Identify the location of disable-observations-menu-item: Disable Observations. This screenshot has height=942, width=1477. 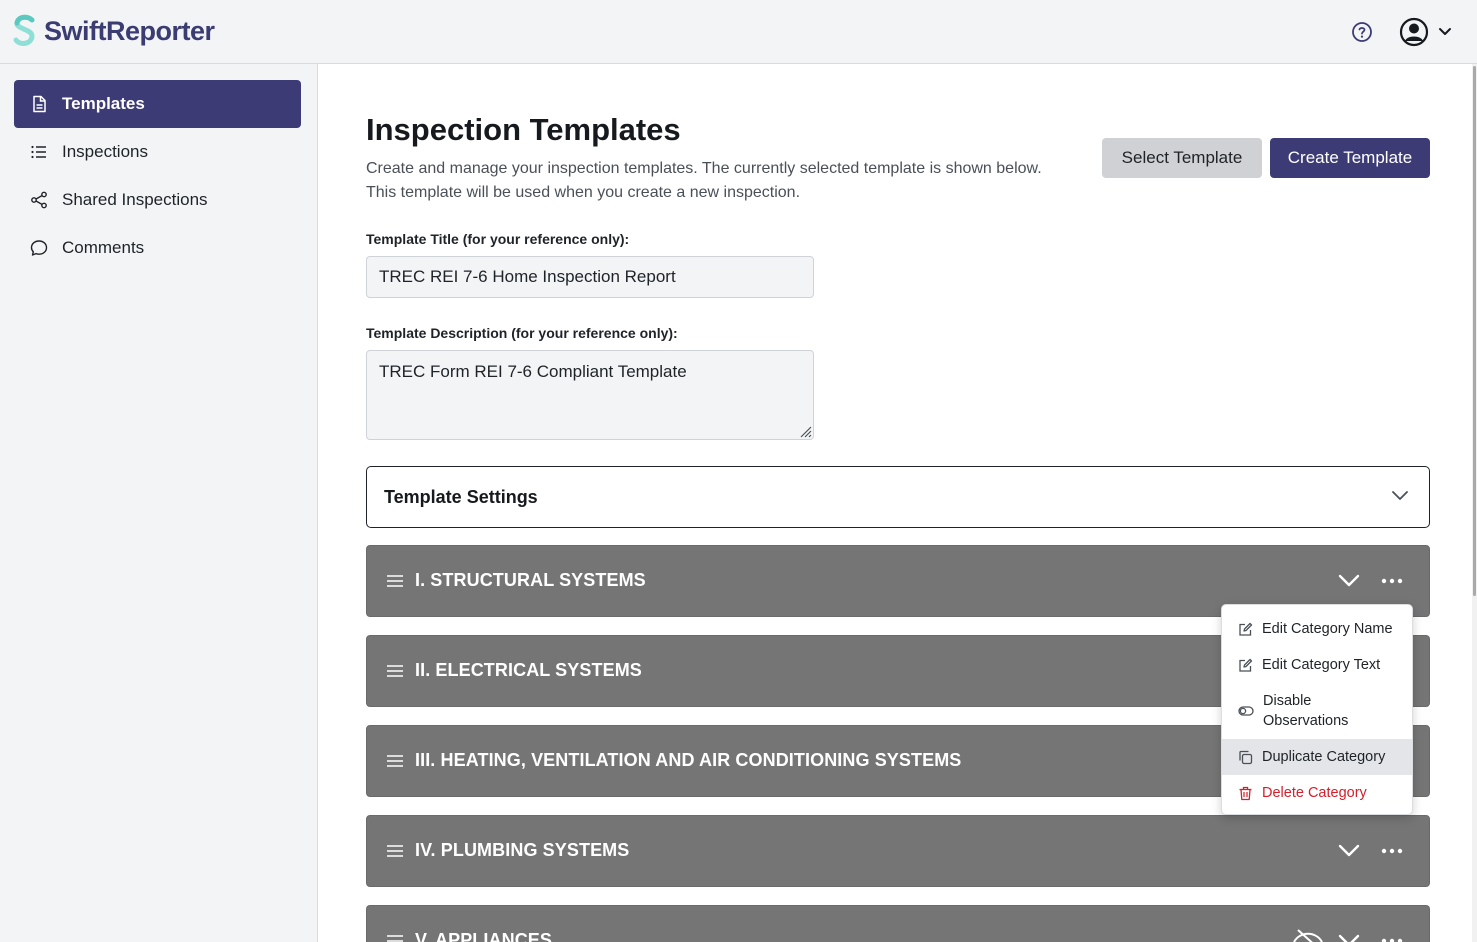
(1317, 711).